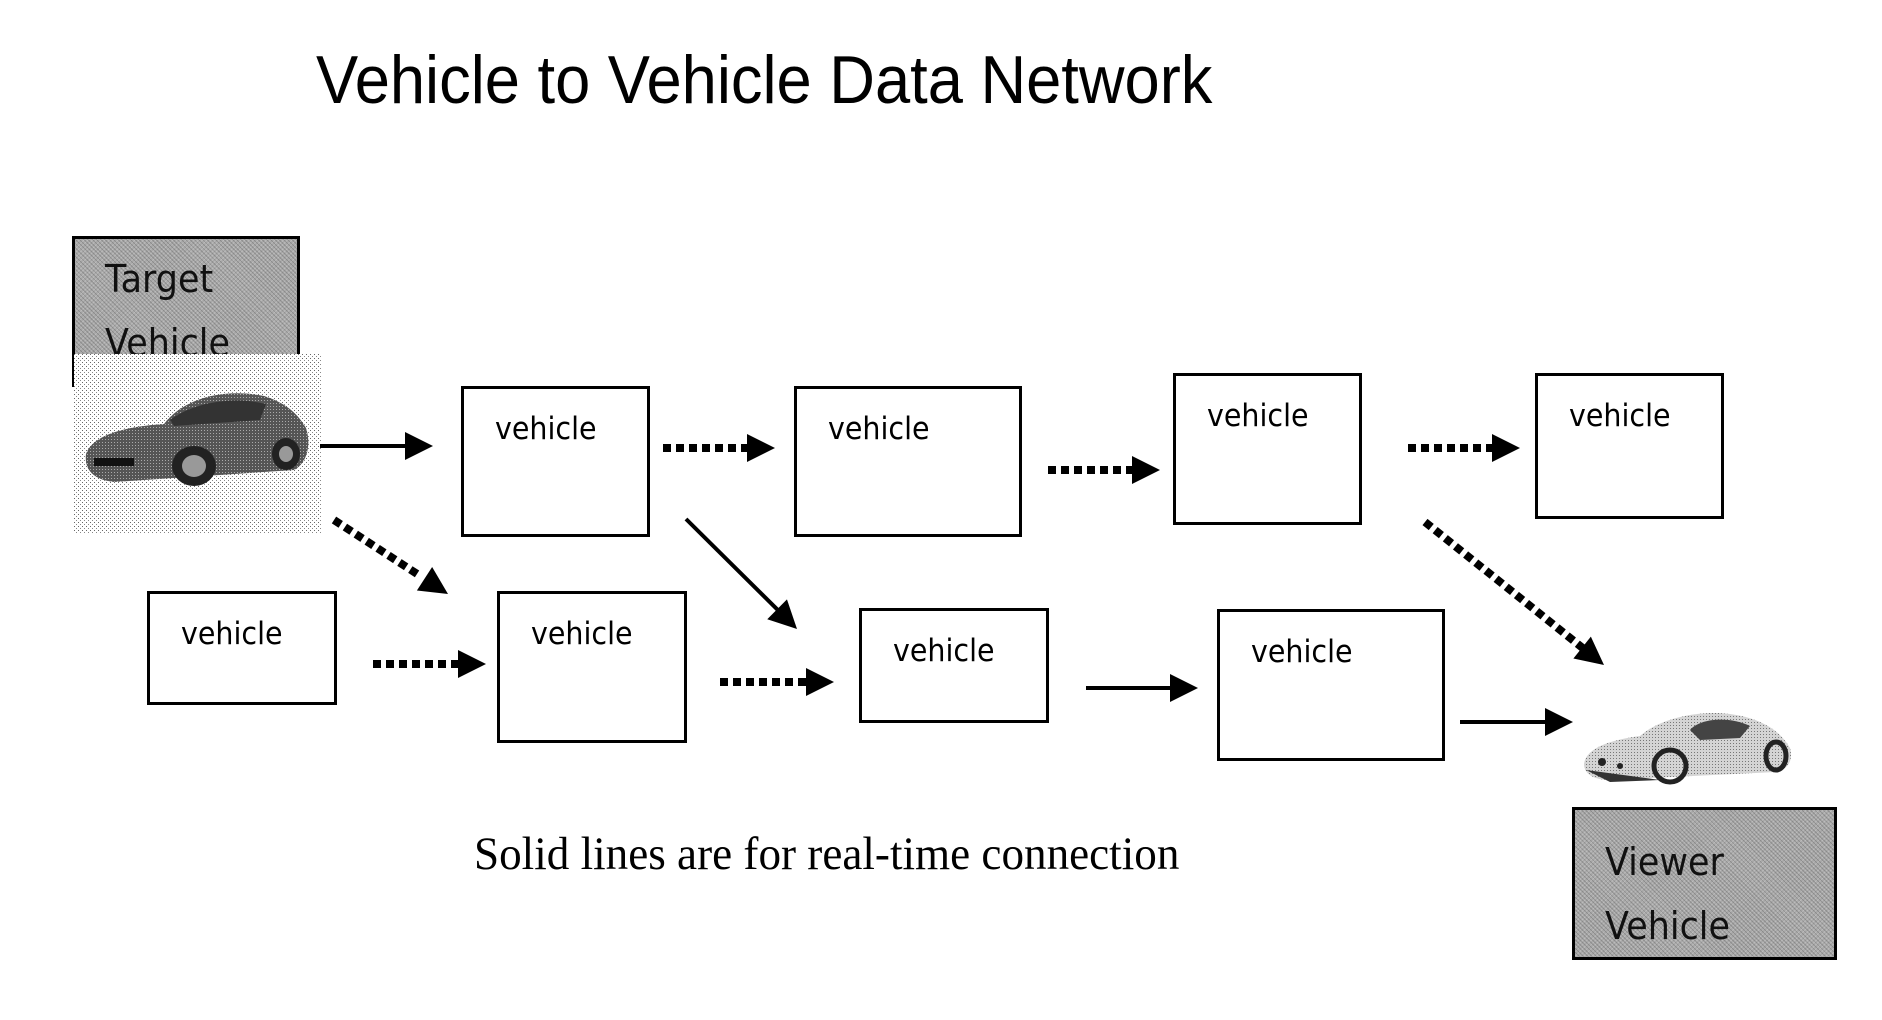 This screenshot has width=1882, height=1020. Describe the element at coordinates (1267, 449) in the screenshot. I see `vehicle-node-c: vehicle` at that location.